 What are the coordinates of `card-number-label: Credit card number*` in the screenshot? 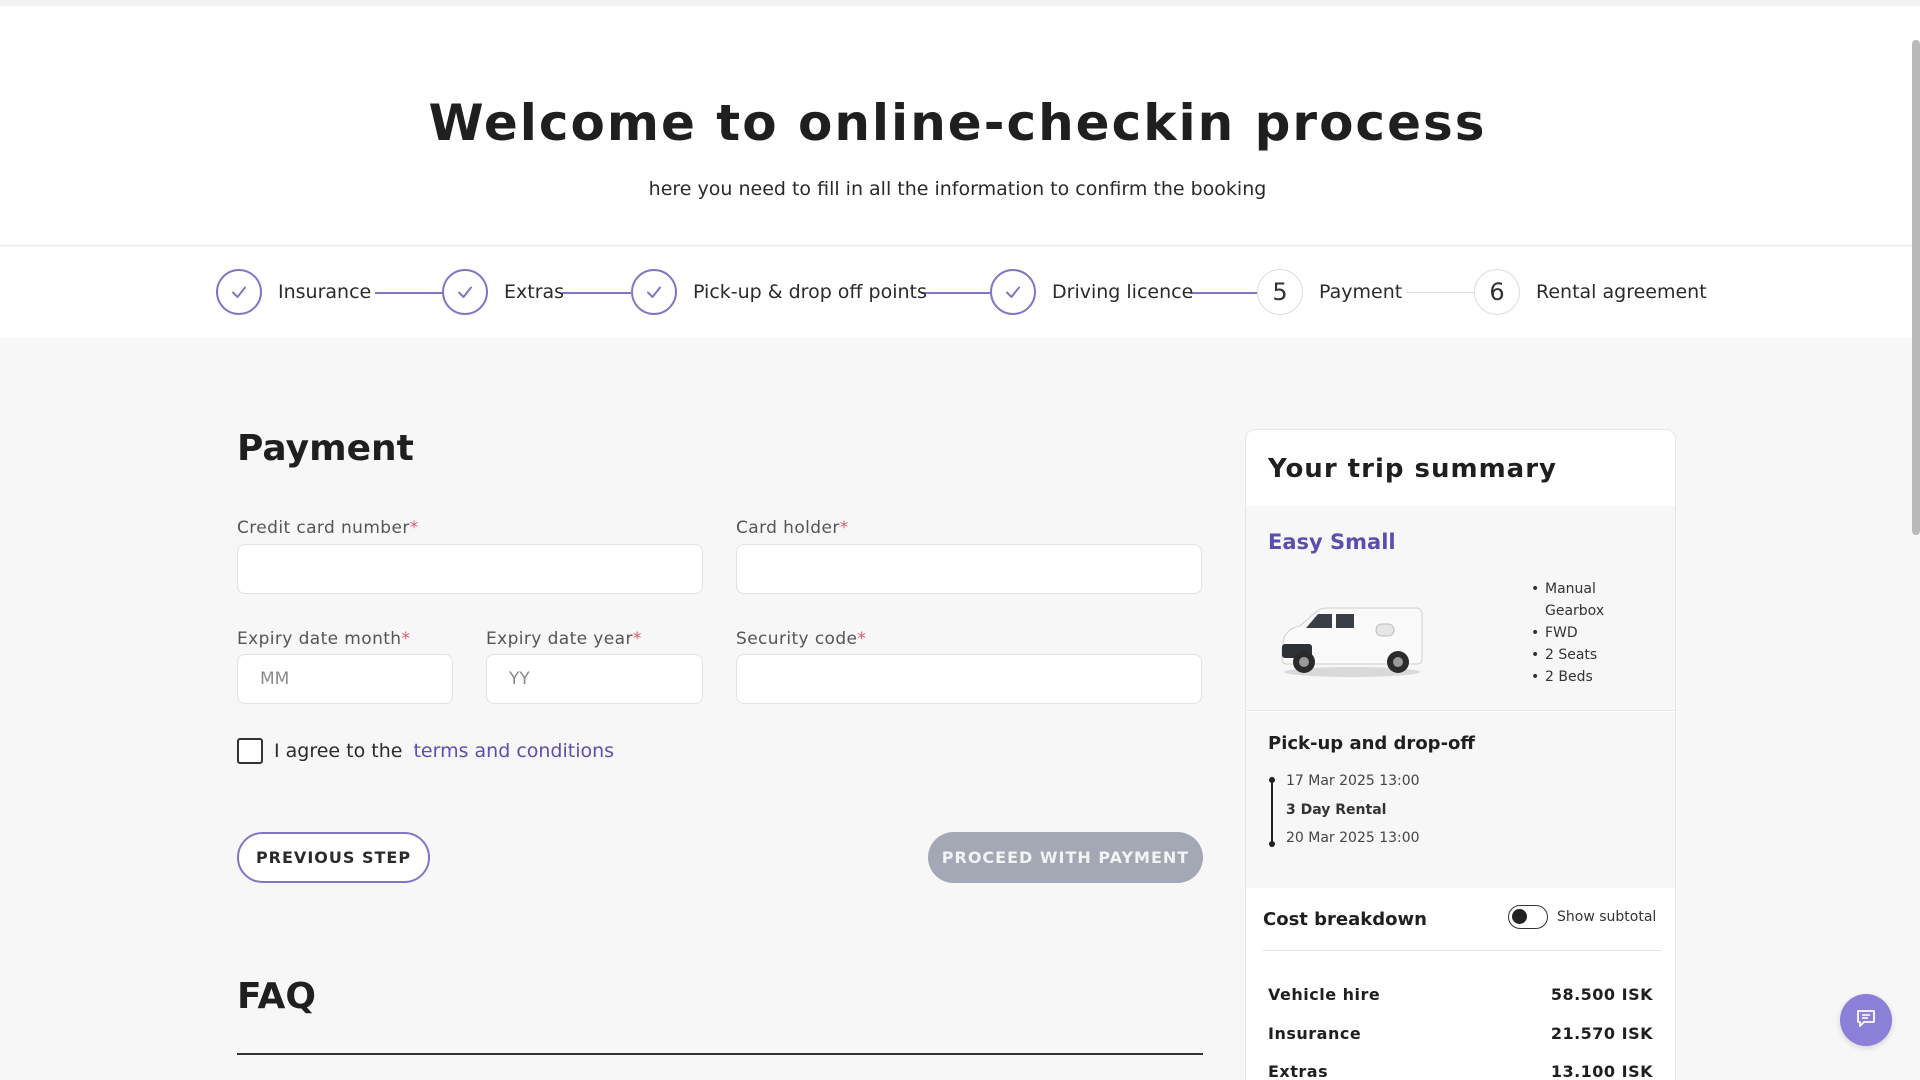 It's located at (328, 528).